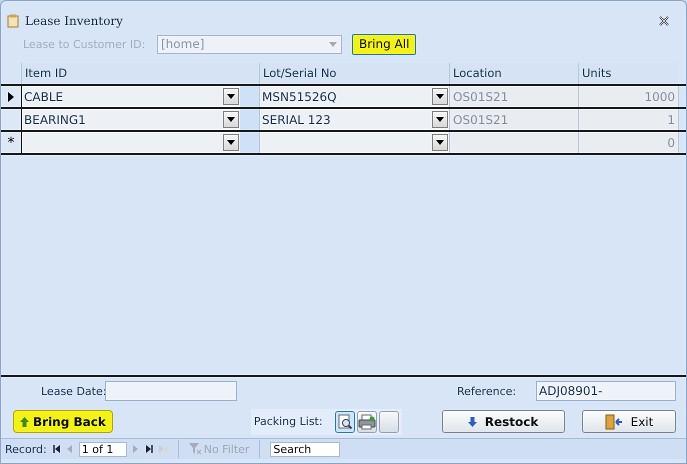  Describe the element at coordinates (84, 44) in the screenshot. I see `customer-label: Lease to Customer ID:` at that location.